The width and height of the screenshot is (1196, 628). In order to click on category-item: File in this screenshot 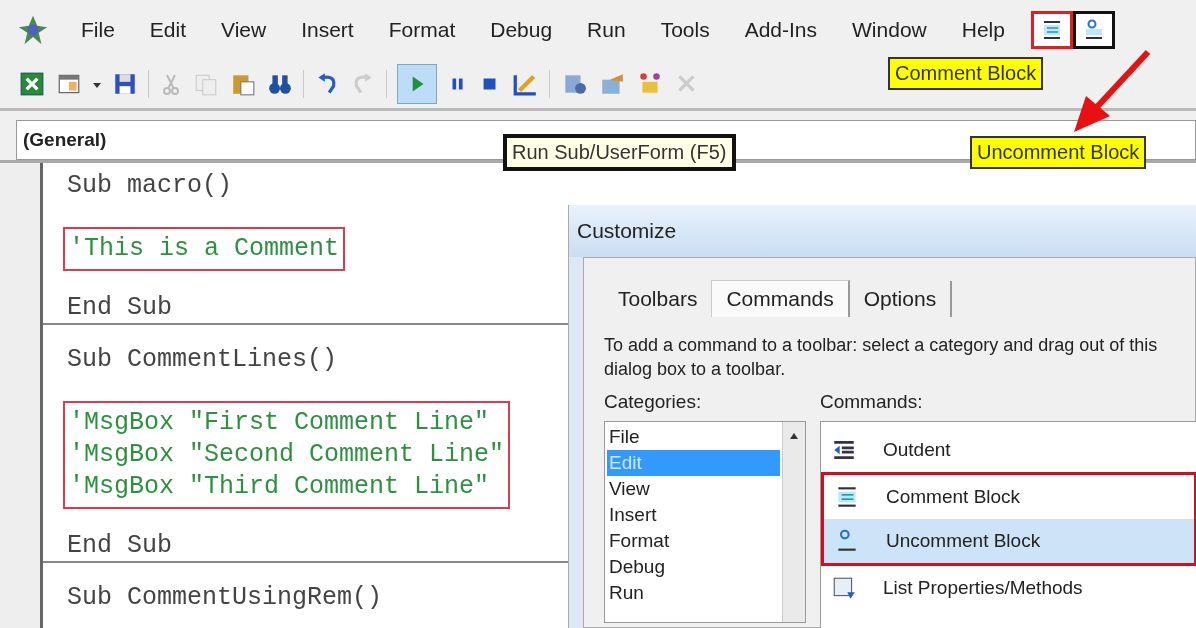, I will do `click(693, 437)`.